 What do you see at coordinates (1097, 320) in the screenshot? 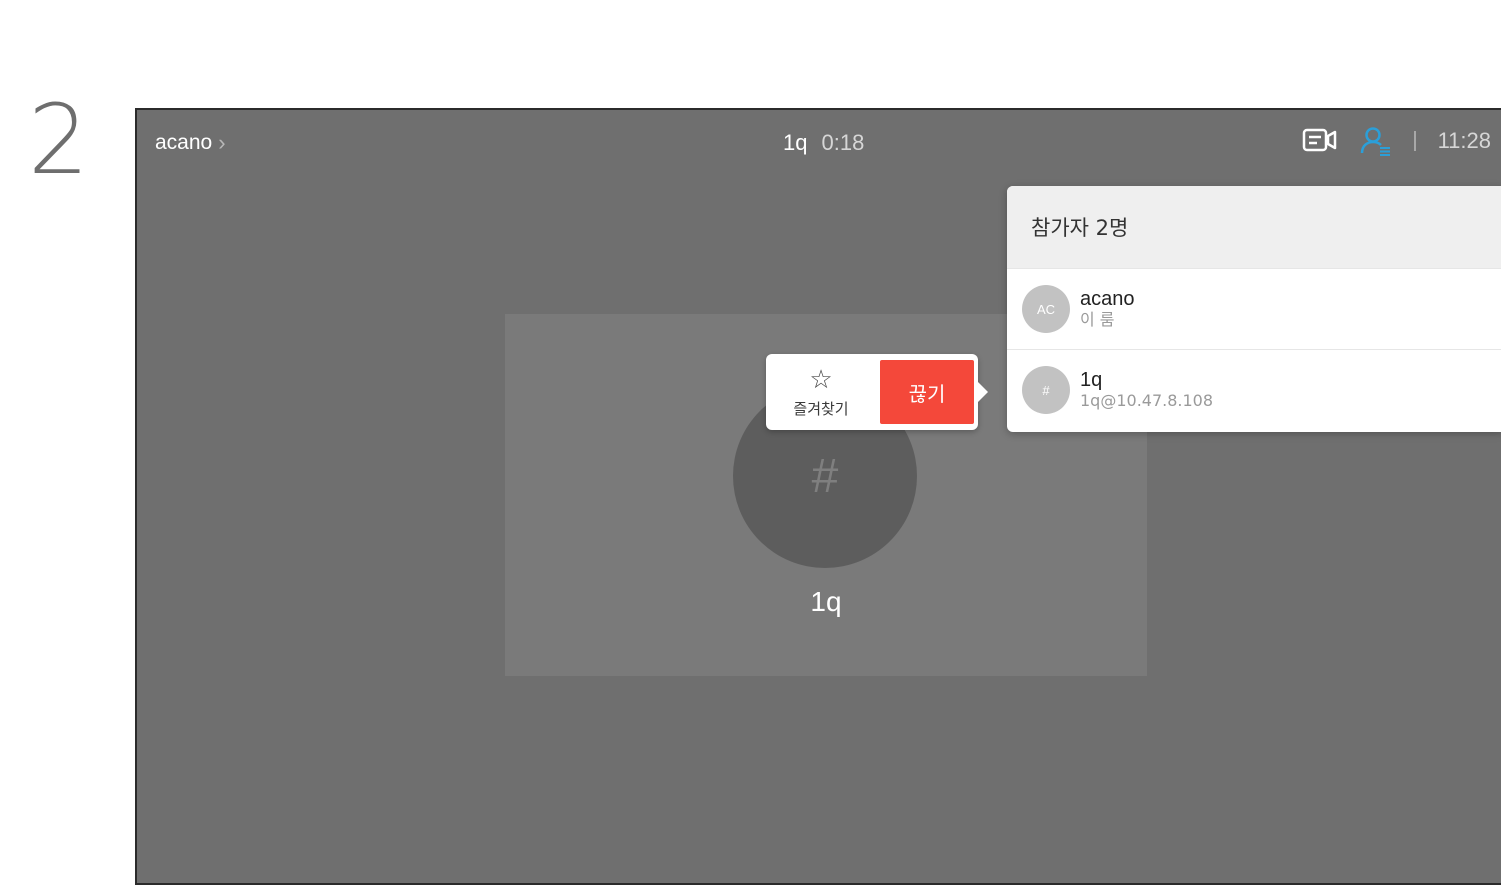
I see `participant-row-sub: 이 룸` at bounding box center [1097, 320].